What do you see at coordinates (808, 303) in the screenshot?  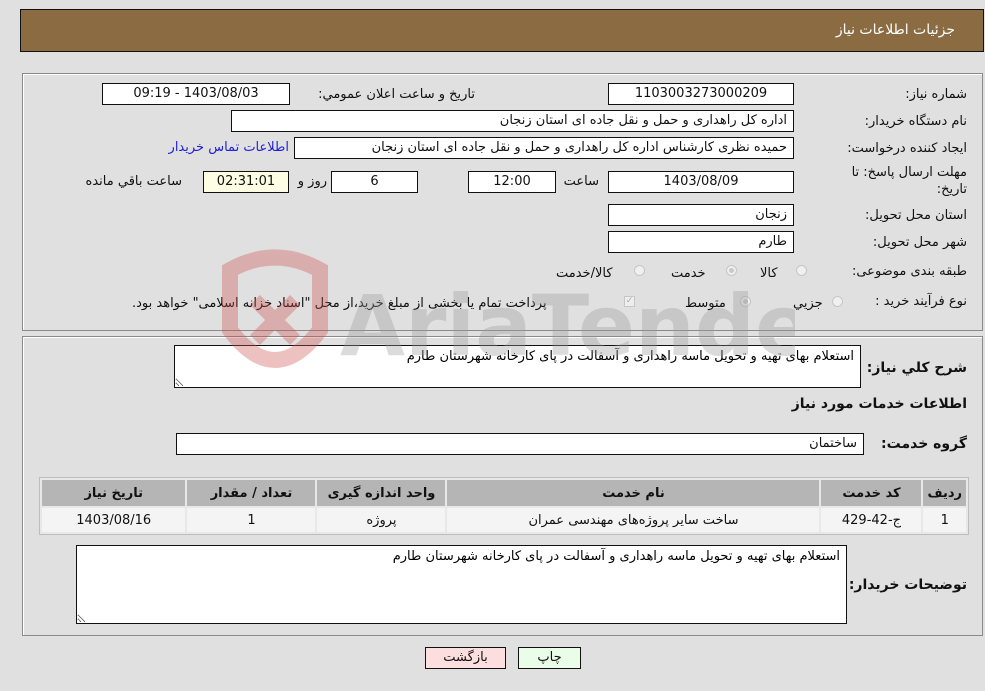 I see `purchase-option-minor: جزیي` at bounding box center [808, 303].